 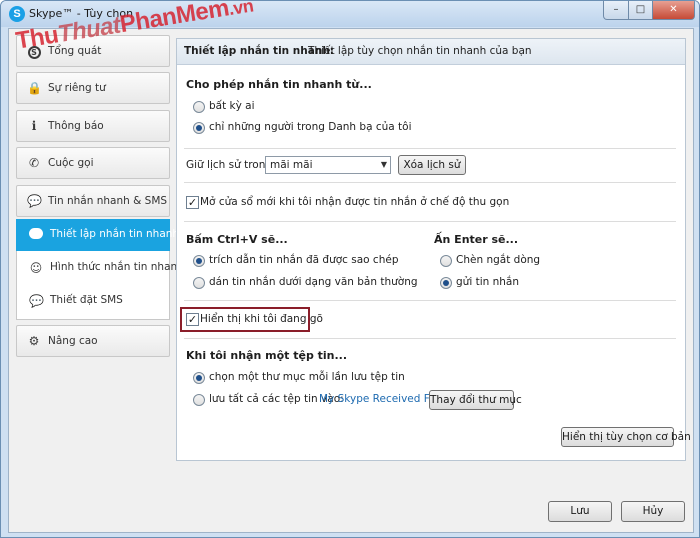 What do you see at coordinates (310, 127) in the screenshot?
I see `radio-contacts-only-label: chỉ những người trong Danh bạ của tôi` at bounding box center [310, 127].